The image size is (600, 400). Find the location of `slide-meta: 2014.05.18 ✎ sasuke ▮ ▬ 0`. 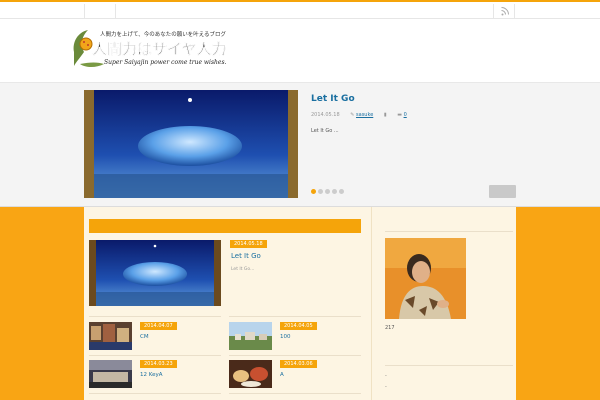

slide-meta: 2014.05.18 ✎ sasuke ▮ ▬ 0 is located at coordinates (359, 115).